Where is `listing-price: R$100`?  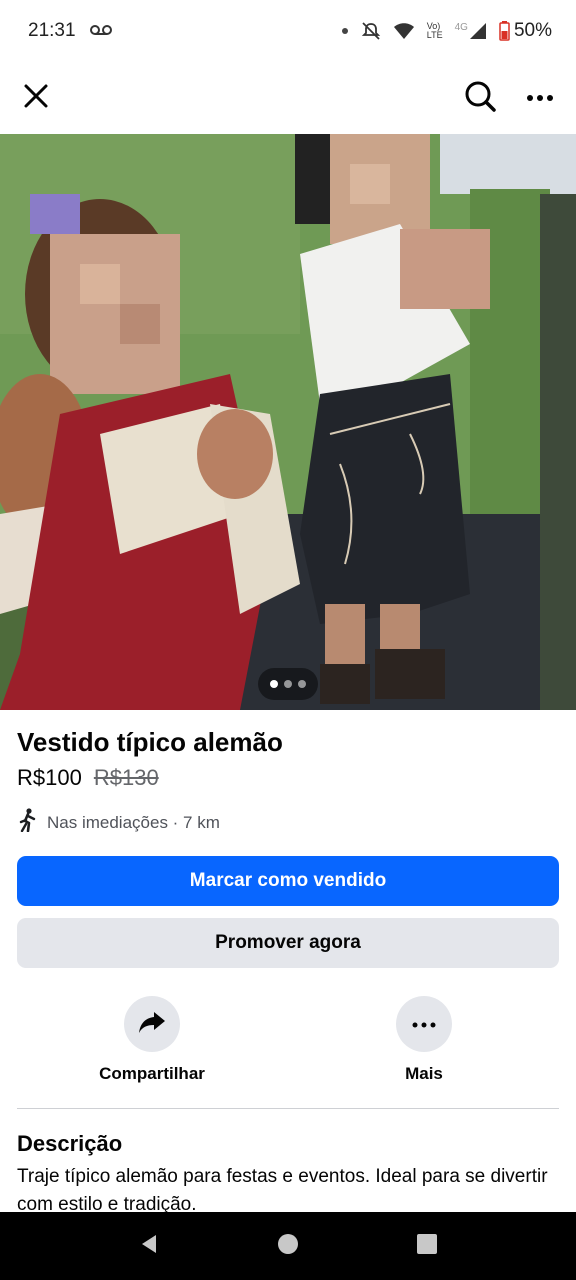
listing-price: R$100 is located at coordinates (49, 777).